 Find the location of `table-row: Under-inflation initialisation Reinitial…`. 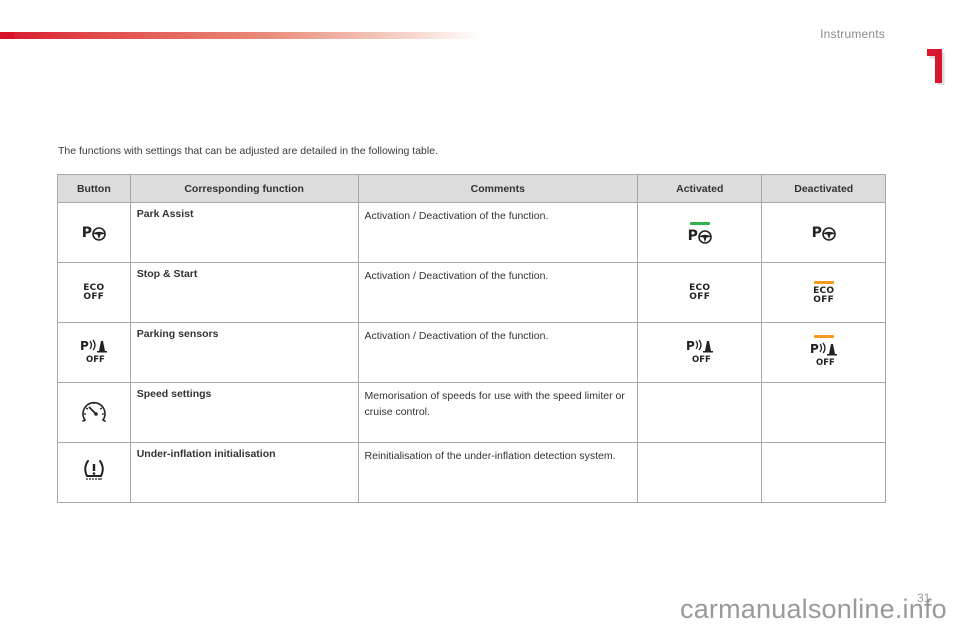

table-row: Under-inflation initialisation Reinitial… is located at coordinates (471, 472).